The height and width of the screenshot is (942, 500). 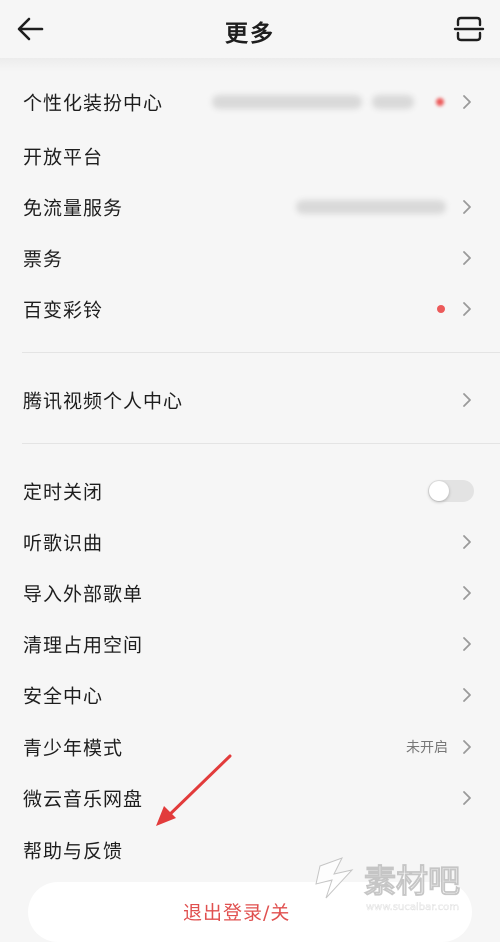 I want to click on menu-item-label: 听歌识曲, so click(x=63, y=543).